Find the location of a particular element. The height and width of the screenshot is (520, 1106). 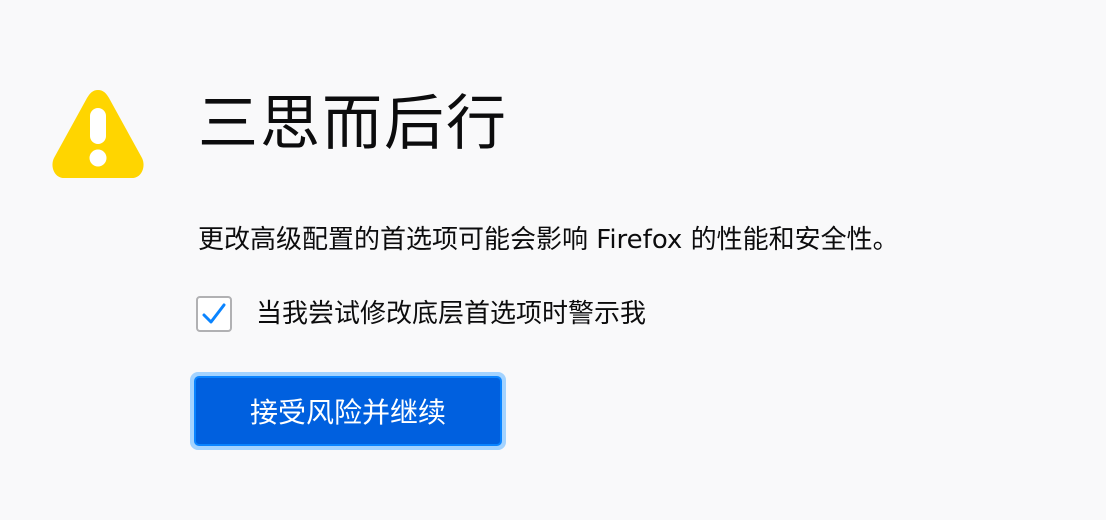

warning-checkbox-row: 当我尝试修改底层首选项时警示我 is located at coordinates (421, 314).